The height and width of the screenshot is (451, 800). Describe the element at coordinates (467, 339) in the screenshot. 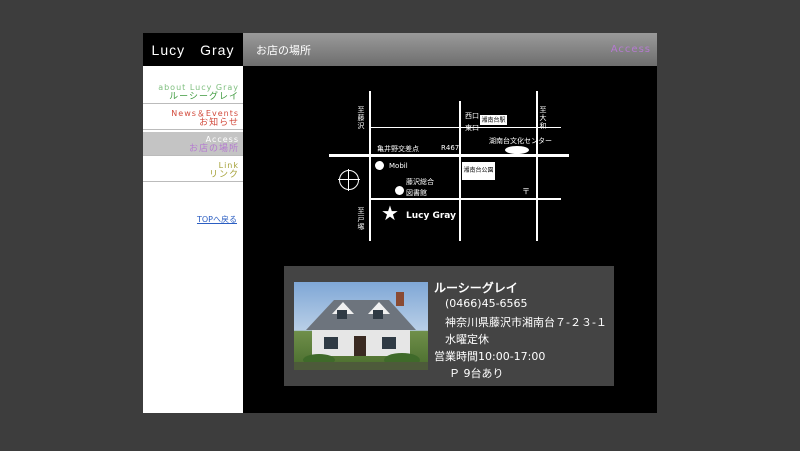

I see `shop-closed-day: 水曜定休` at that location.